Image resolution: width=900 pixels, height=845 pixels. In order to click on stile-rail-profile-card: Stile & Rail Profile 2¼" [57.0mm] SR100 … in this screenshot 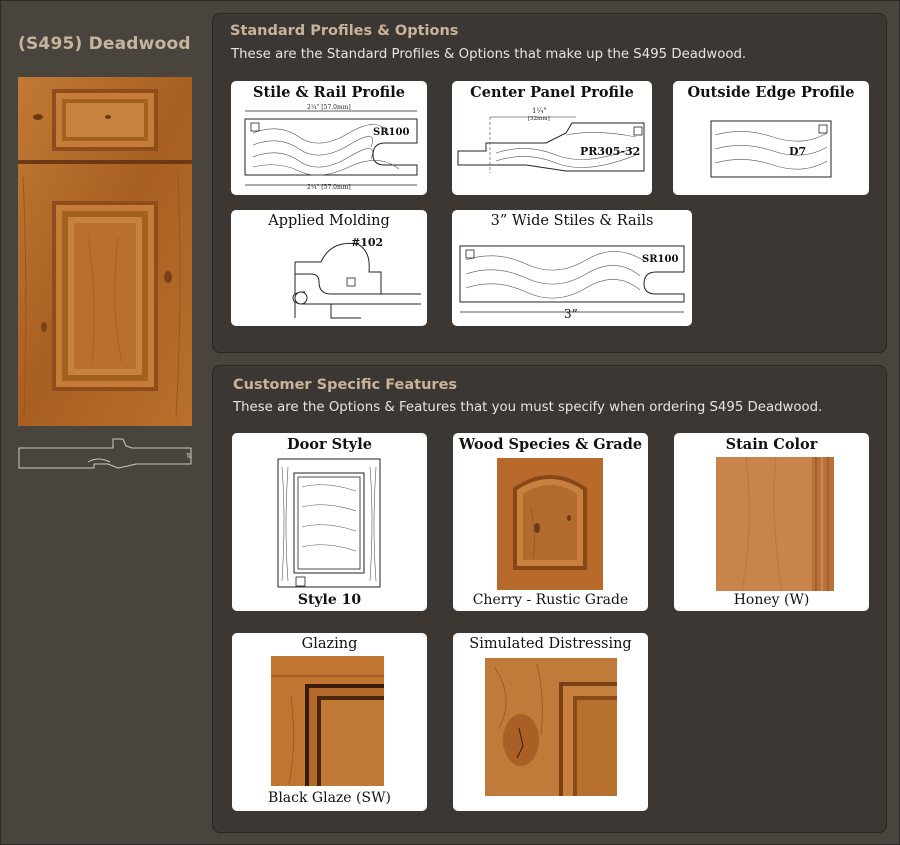, I will do `click(329, 138)`.